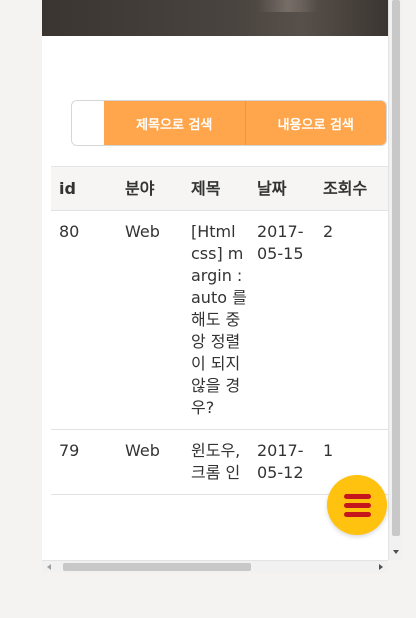  I want to click on column-header-title: 제목, so click(216, 188).